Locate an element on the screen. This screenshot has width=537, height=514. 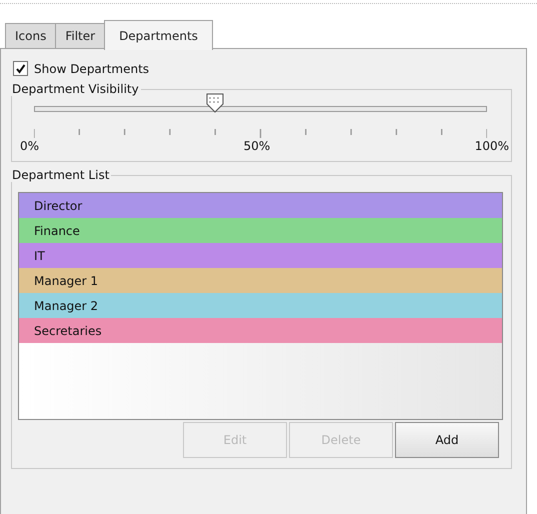
checkbox-label: Show Departments is located at coordinates (92, 69).